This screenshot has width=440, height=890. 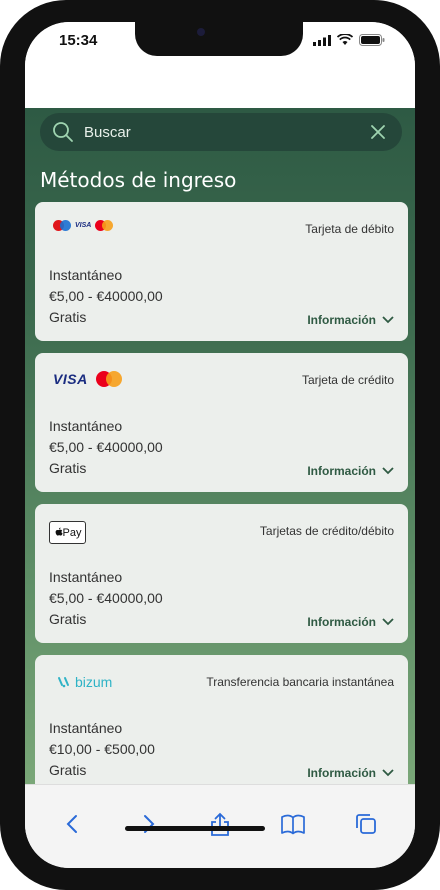 What do you see at coordinates (73, 824) in the screenshot?
I see `back-icon` at bounding box center [73, 824].